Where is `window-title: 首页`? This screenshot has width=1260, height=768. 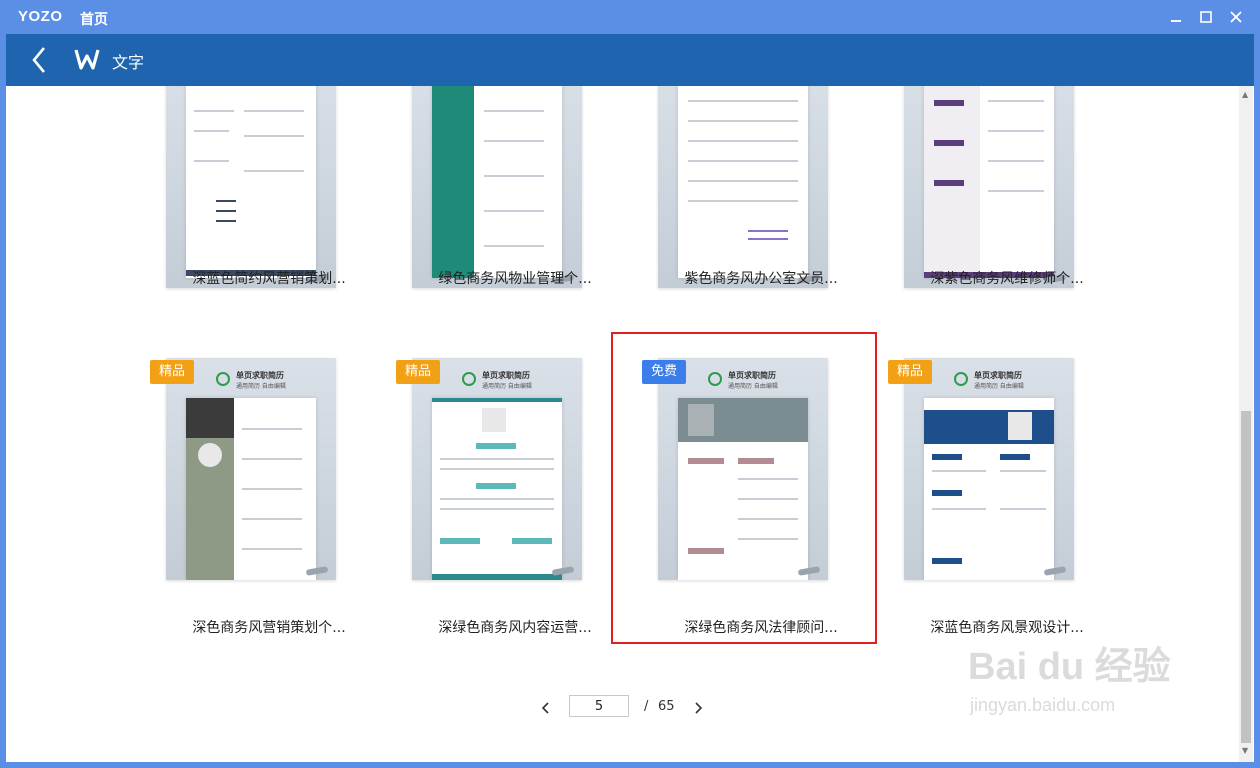 window-title: 首页 is located at coordinates (94, 20).